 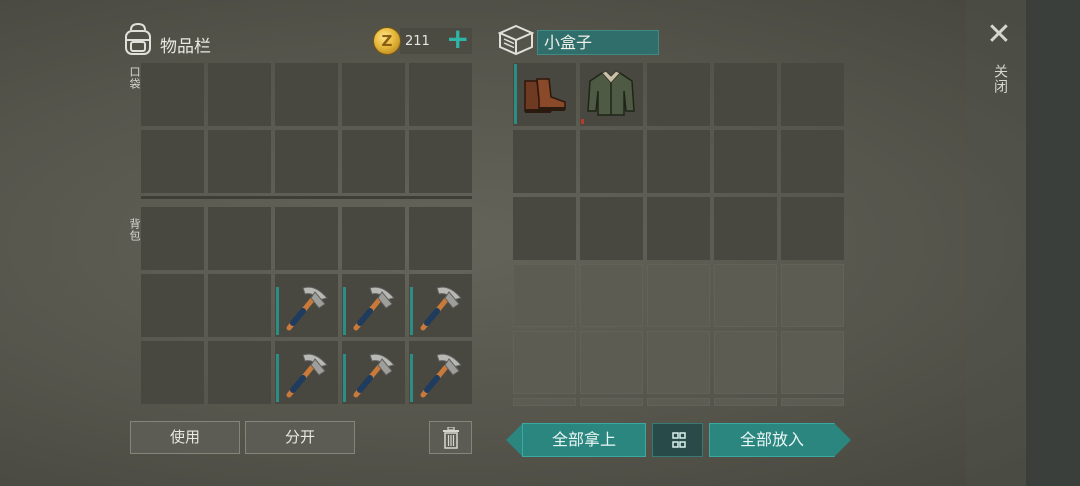 What do you see at coordinates (306, 128) in the screenshot?
I see `pocket-grid` at bounding box center [306, 128].